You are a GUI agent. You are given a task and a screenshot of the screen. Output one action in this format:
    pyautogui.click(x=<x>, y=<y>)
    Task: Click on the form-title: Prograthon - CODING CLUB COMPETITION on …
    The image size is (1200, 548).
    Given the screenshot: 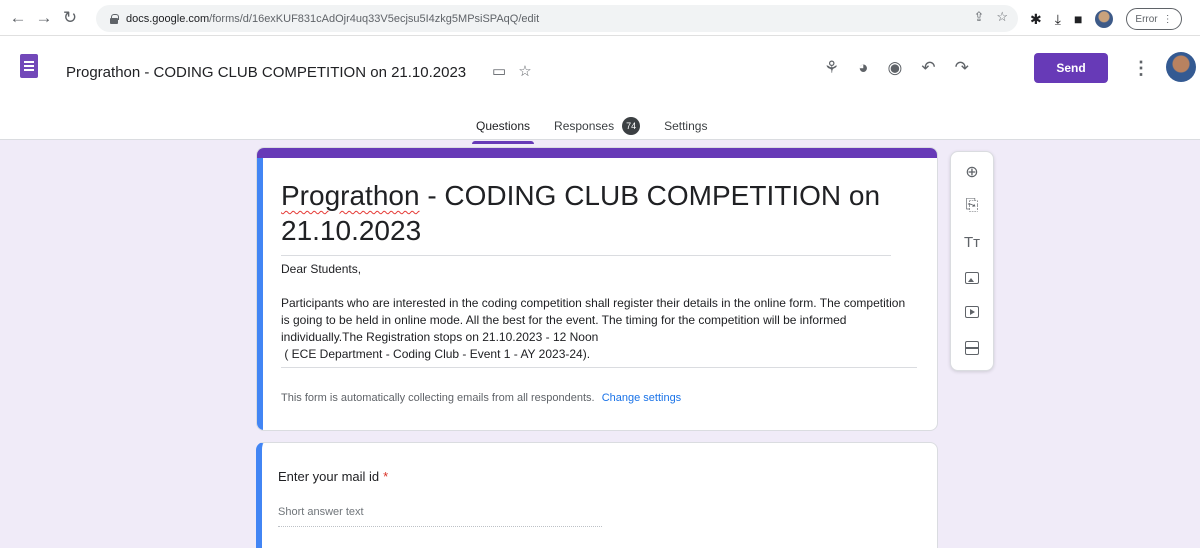 What is the action you would take?
    pyautogui.click(x=586, y=217)
    